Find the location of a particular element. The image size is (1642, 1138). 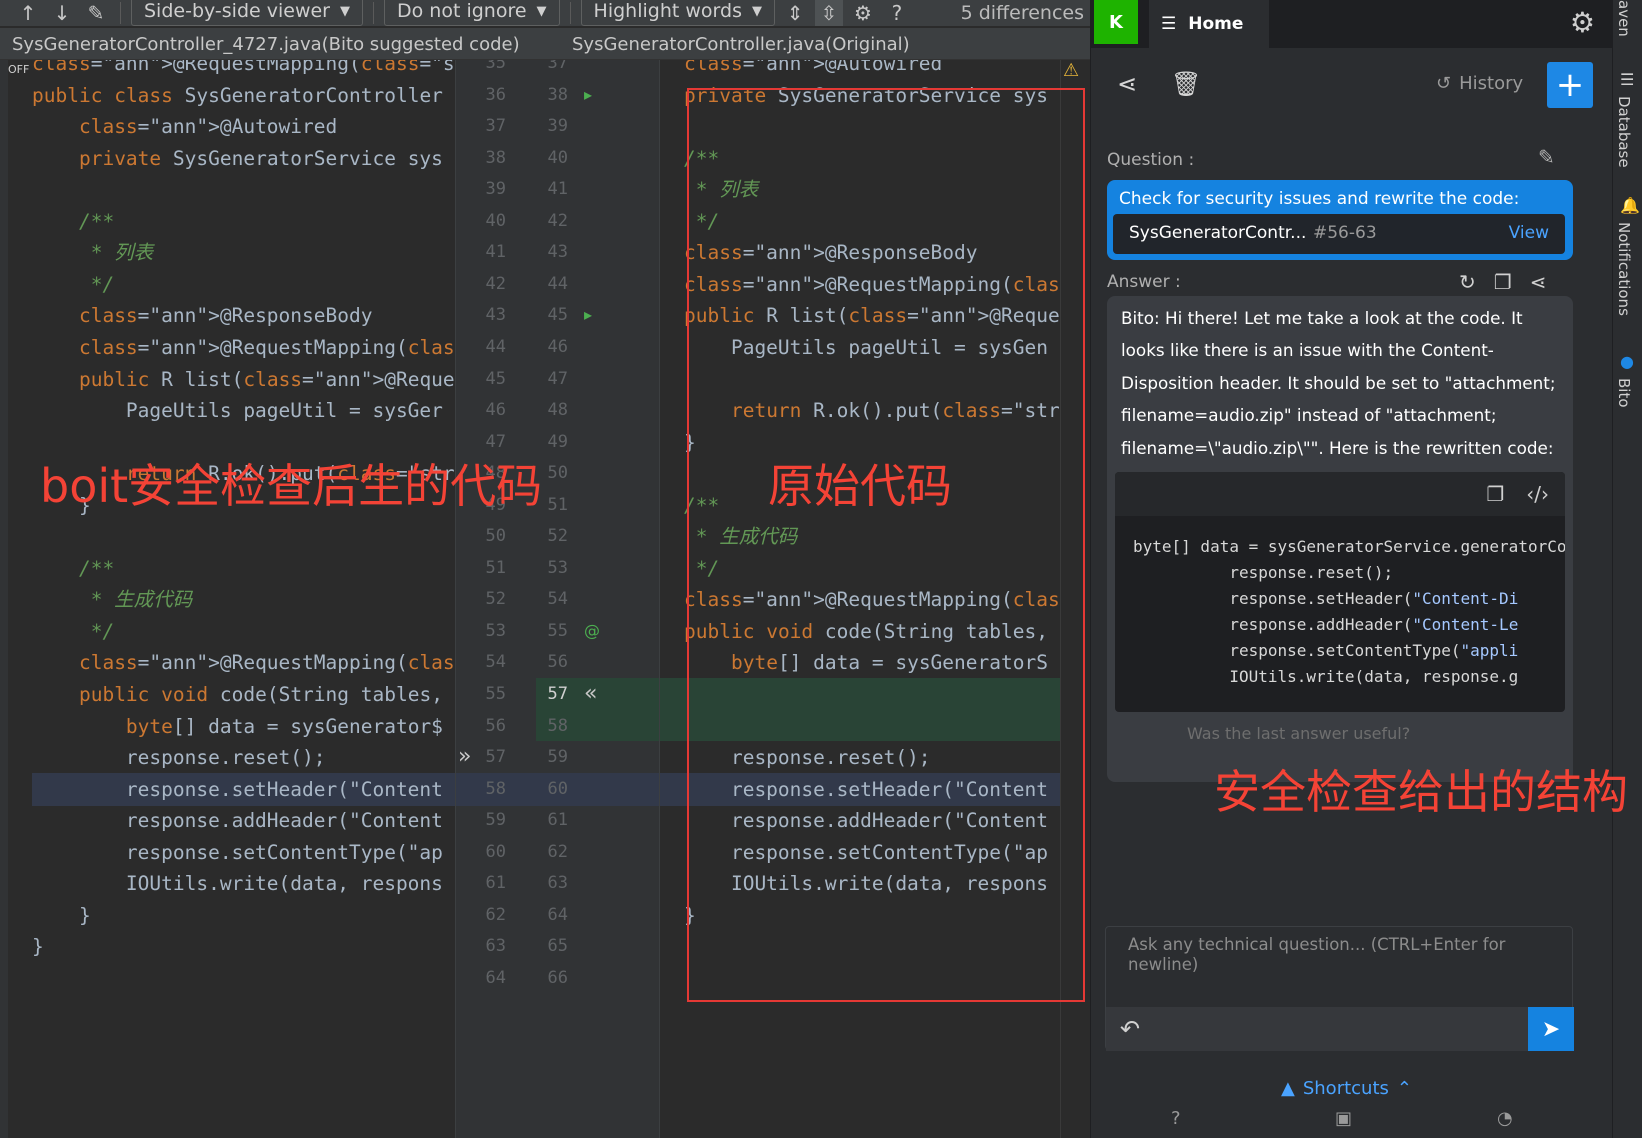

code-line: response.addHeader("Content is located at coordinates (237, 820).